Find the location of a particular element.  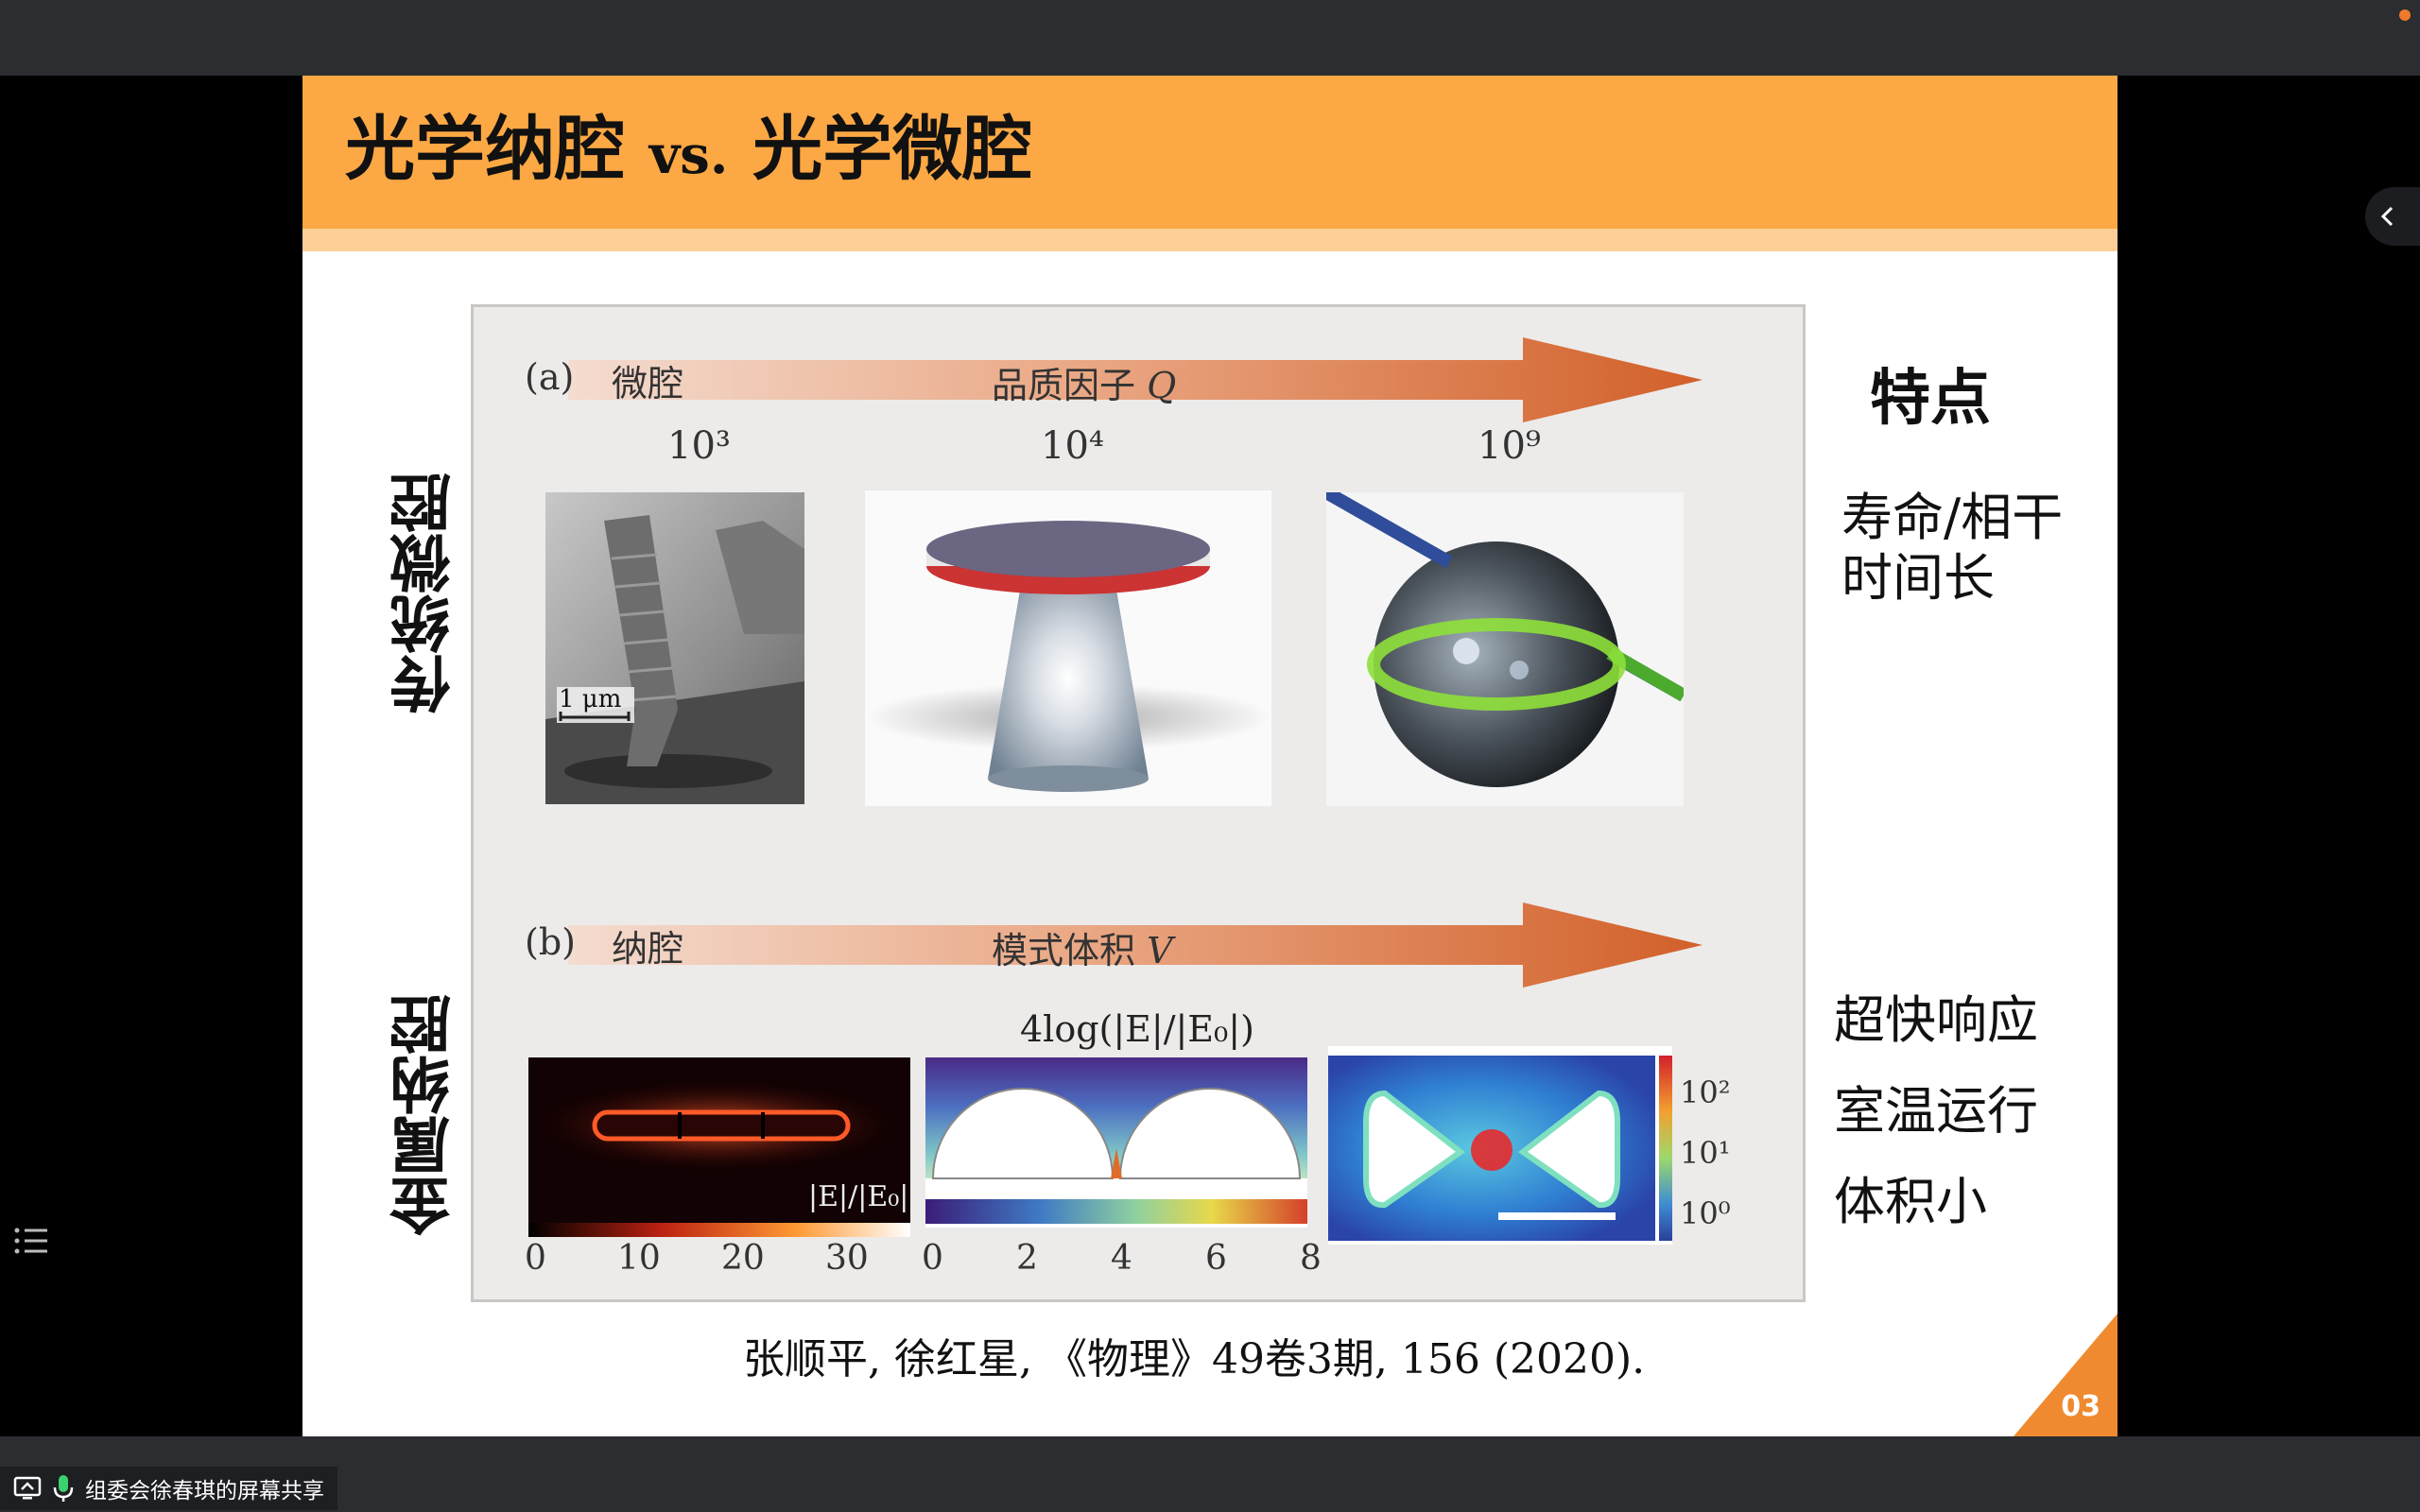

panel3-tick-10: 10¹ is located at coordinates (1705, 1153).